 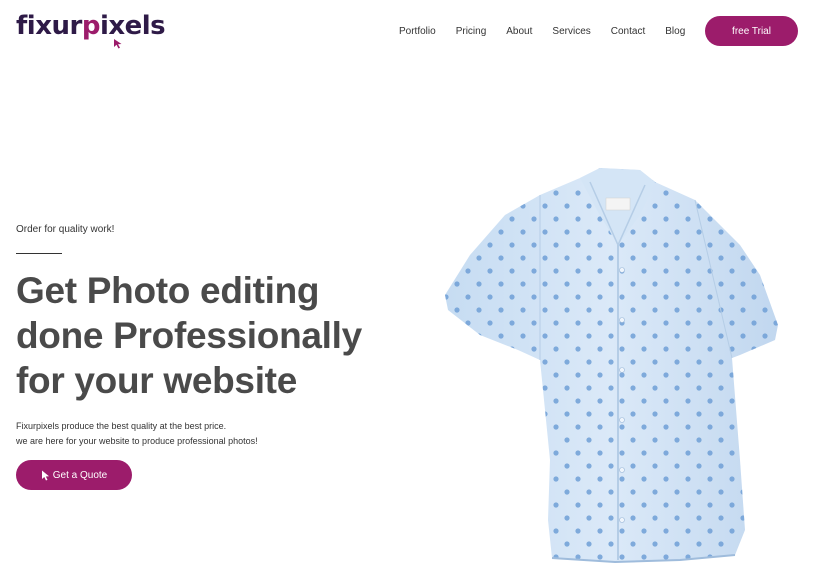 What do you see at coordinates (417, 31) in the screenshot?
I see `nav-portfolio: Portfolio` at bounding box center [417, 31].